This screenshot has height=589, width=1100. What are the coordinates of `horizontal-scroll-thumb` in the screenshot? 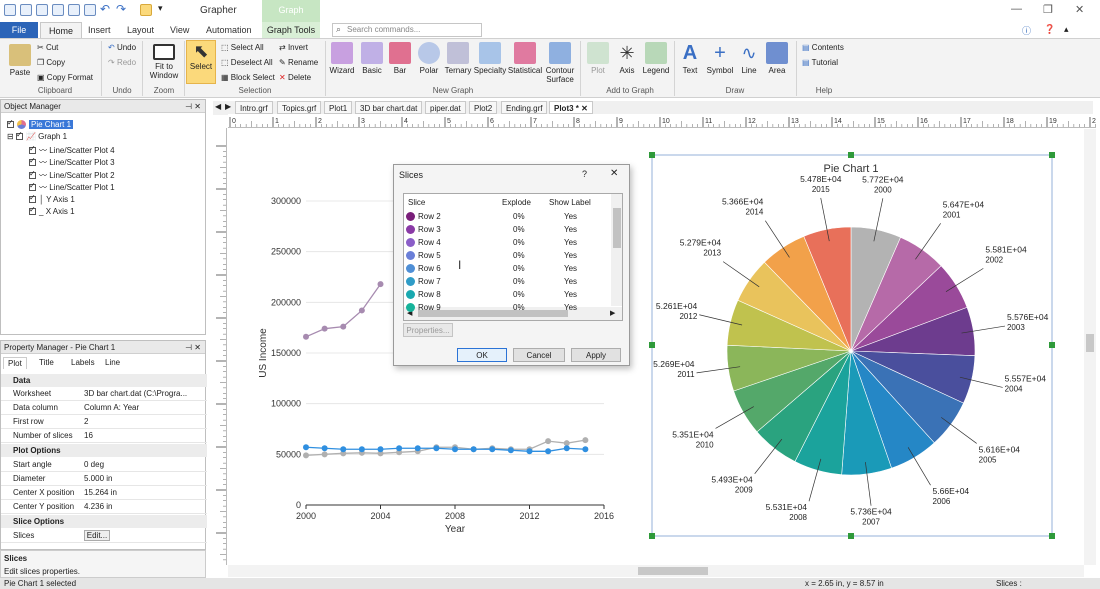 It's located at (673, 571).